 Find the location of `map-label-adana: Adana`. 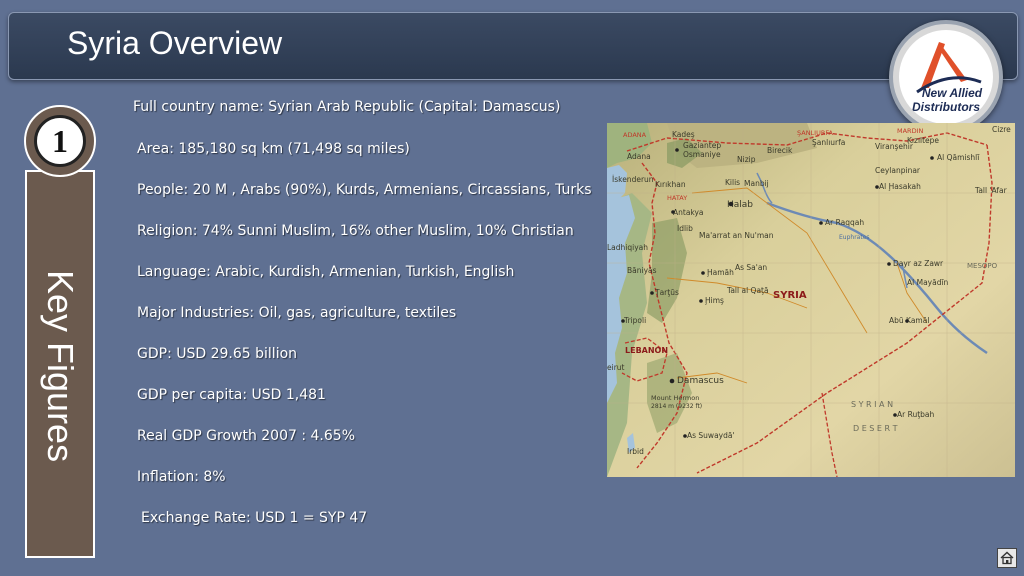

map-label-adana: Adana is located at coordinates (639, 156).